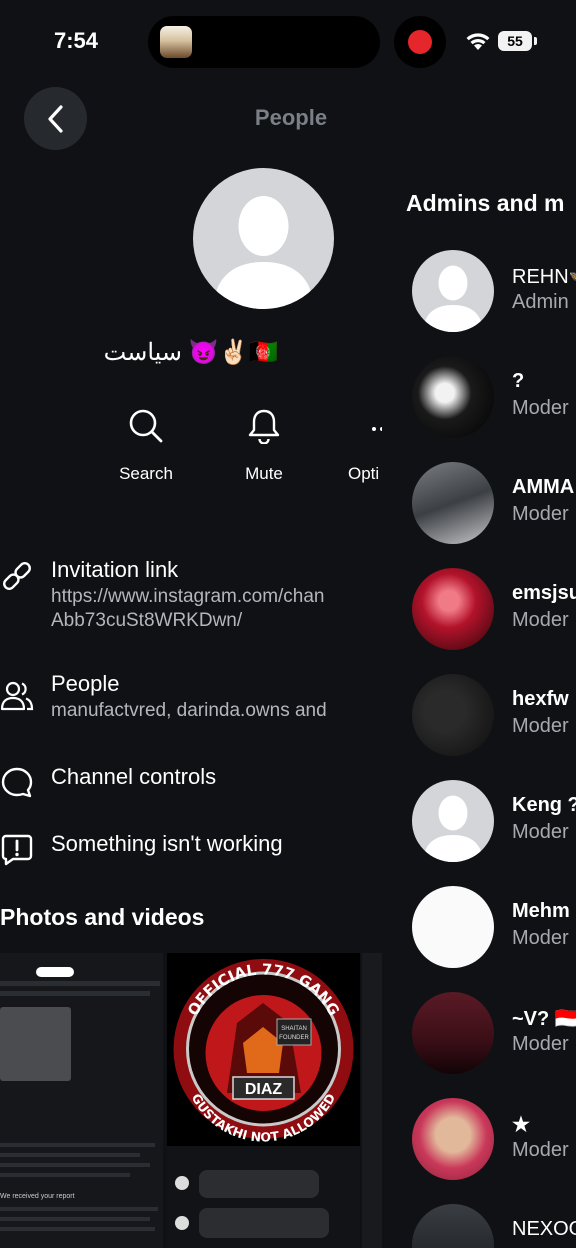 The image size is (576, 1248). What do you see at coordinates (263, 1197) in the screenshot?
I see `media-thumbnail-chat` at bounding box center [263, 1197].